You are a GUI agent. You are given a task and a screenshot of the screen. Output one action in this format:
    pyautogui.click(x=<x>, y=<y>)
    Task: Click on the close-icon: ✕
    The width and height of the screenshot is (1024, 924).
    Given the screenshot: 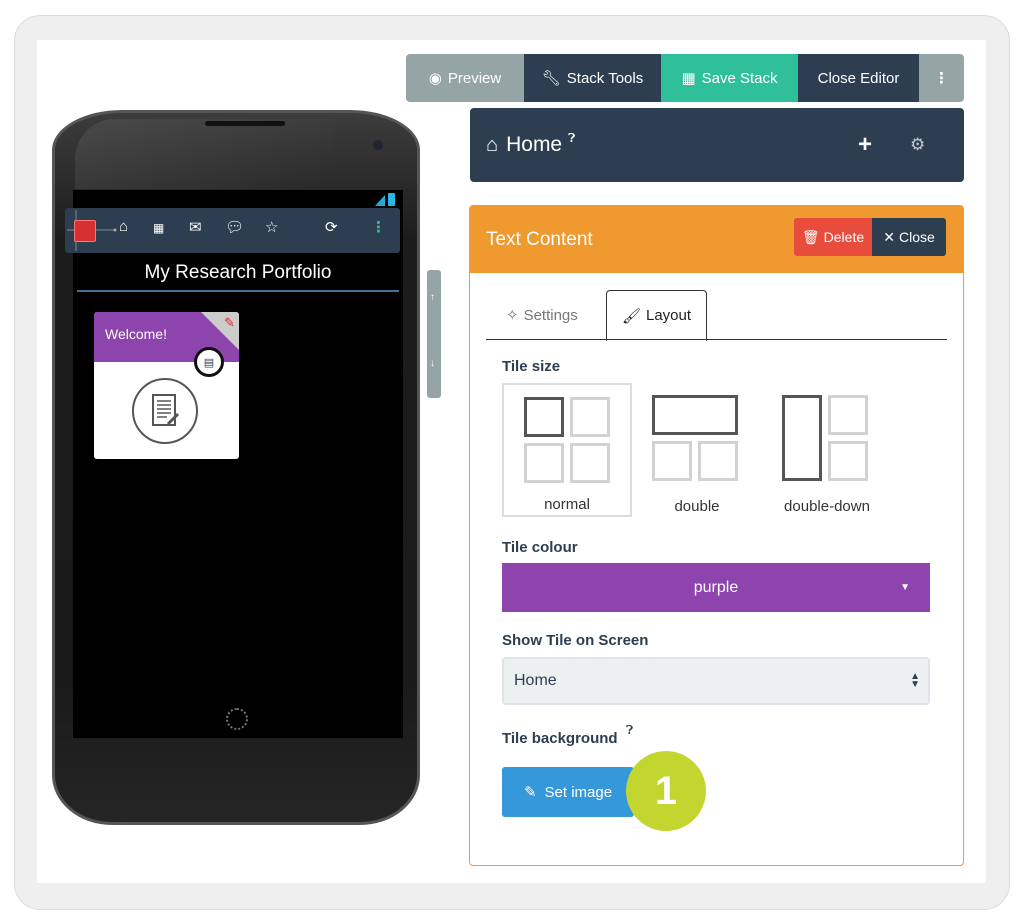 What is the action you would take?
    pyautogui.click(x=889, y=236)
    